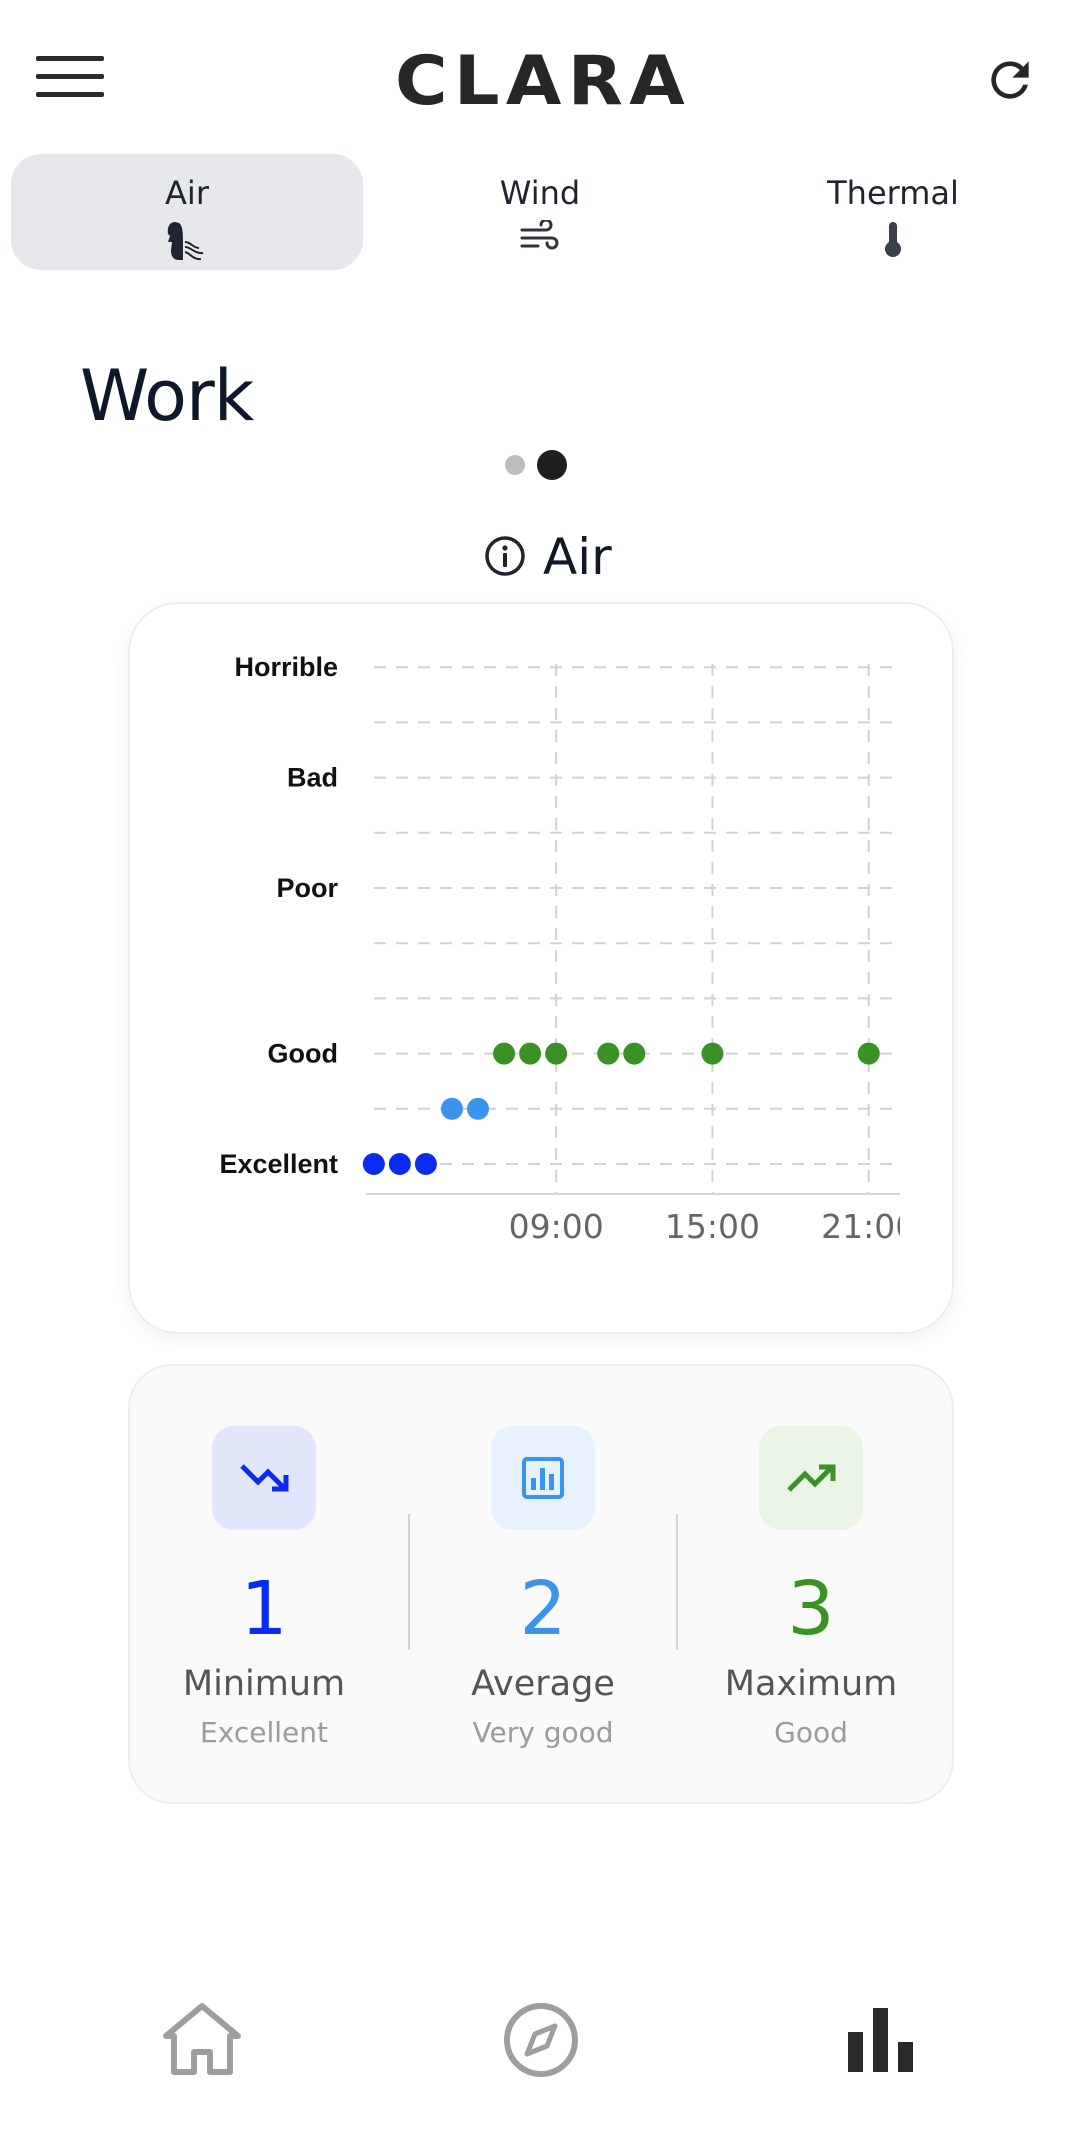 The height and width of the screenshot is (2130, 1080). I want to click on stat-minimum-sublabel: Excellent, so click(264, 1732).